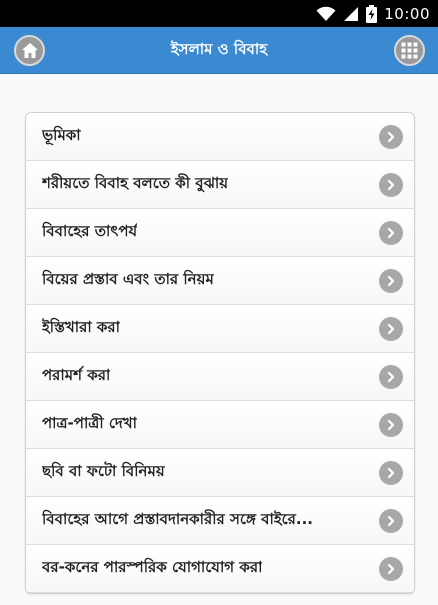 The width and height of the screenshot is (438, 605). I want to click on page-title: ইসলাম ও বিবাহ, so click(219, 48).